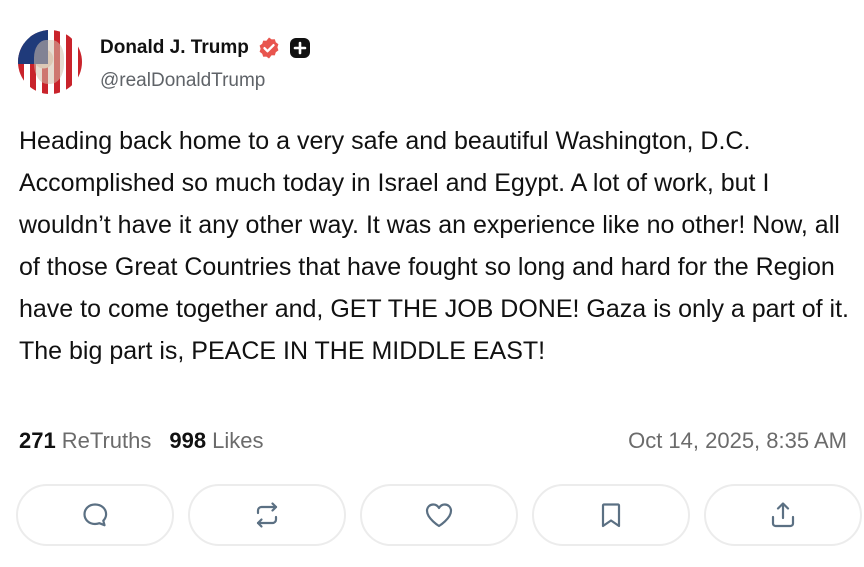 The image size is (864, 567). What do you see at coordinates (237, 441) in the screenshot?
I see `likes-label: Likes` at bounding box center [237, 441].